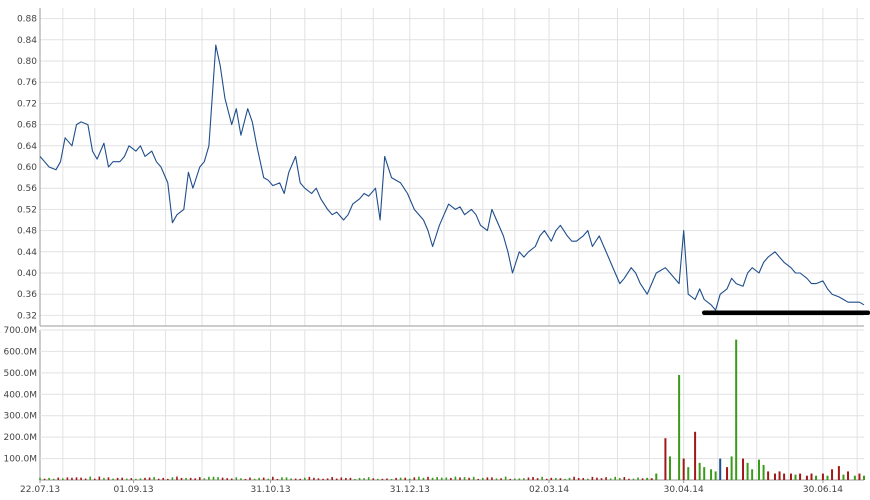 The height and width of the screenshot is (500, 870). I want to click on x-tick-label: 30.06.14, so click(823, 490).